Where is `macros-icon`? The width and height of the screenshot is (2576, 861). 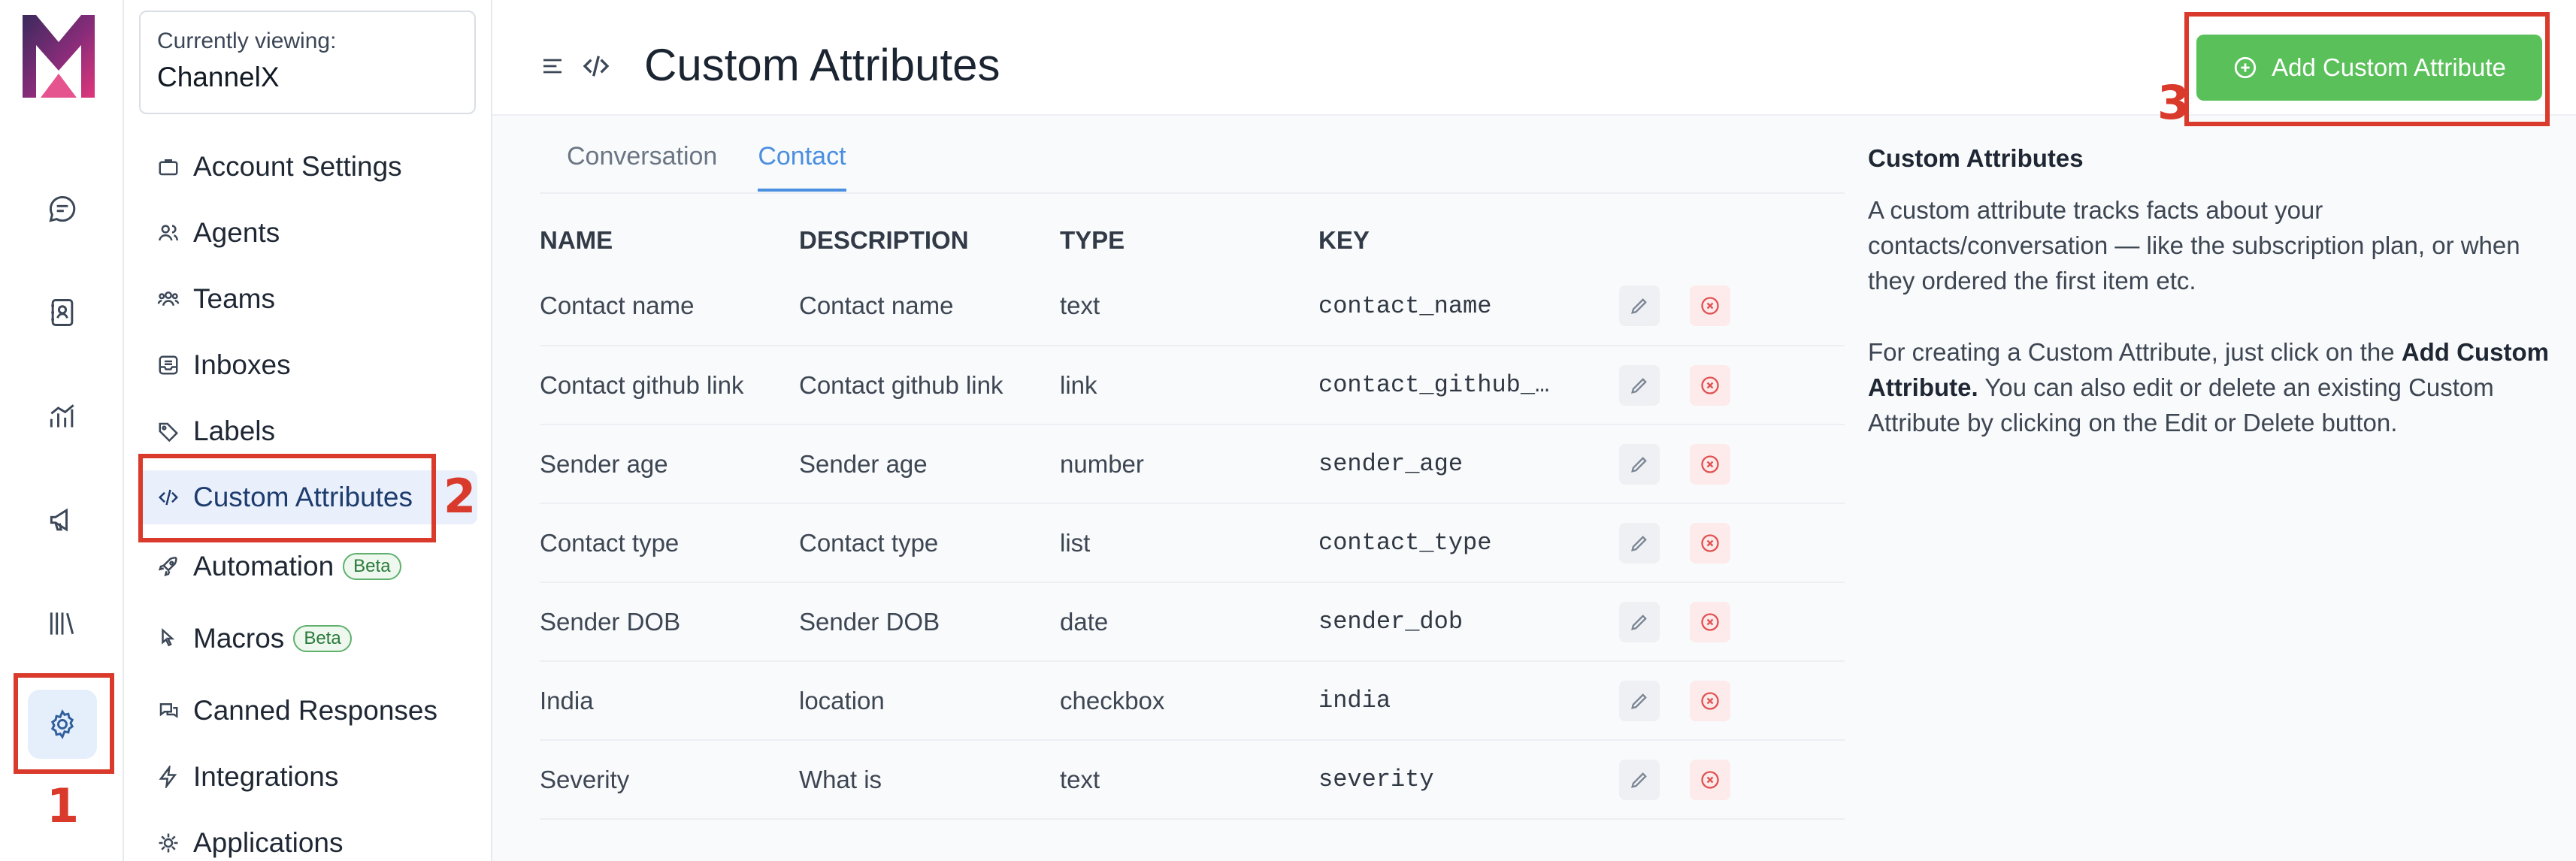 macros-icon is located at coordinates (168, 637).